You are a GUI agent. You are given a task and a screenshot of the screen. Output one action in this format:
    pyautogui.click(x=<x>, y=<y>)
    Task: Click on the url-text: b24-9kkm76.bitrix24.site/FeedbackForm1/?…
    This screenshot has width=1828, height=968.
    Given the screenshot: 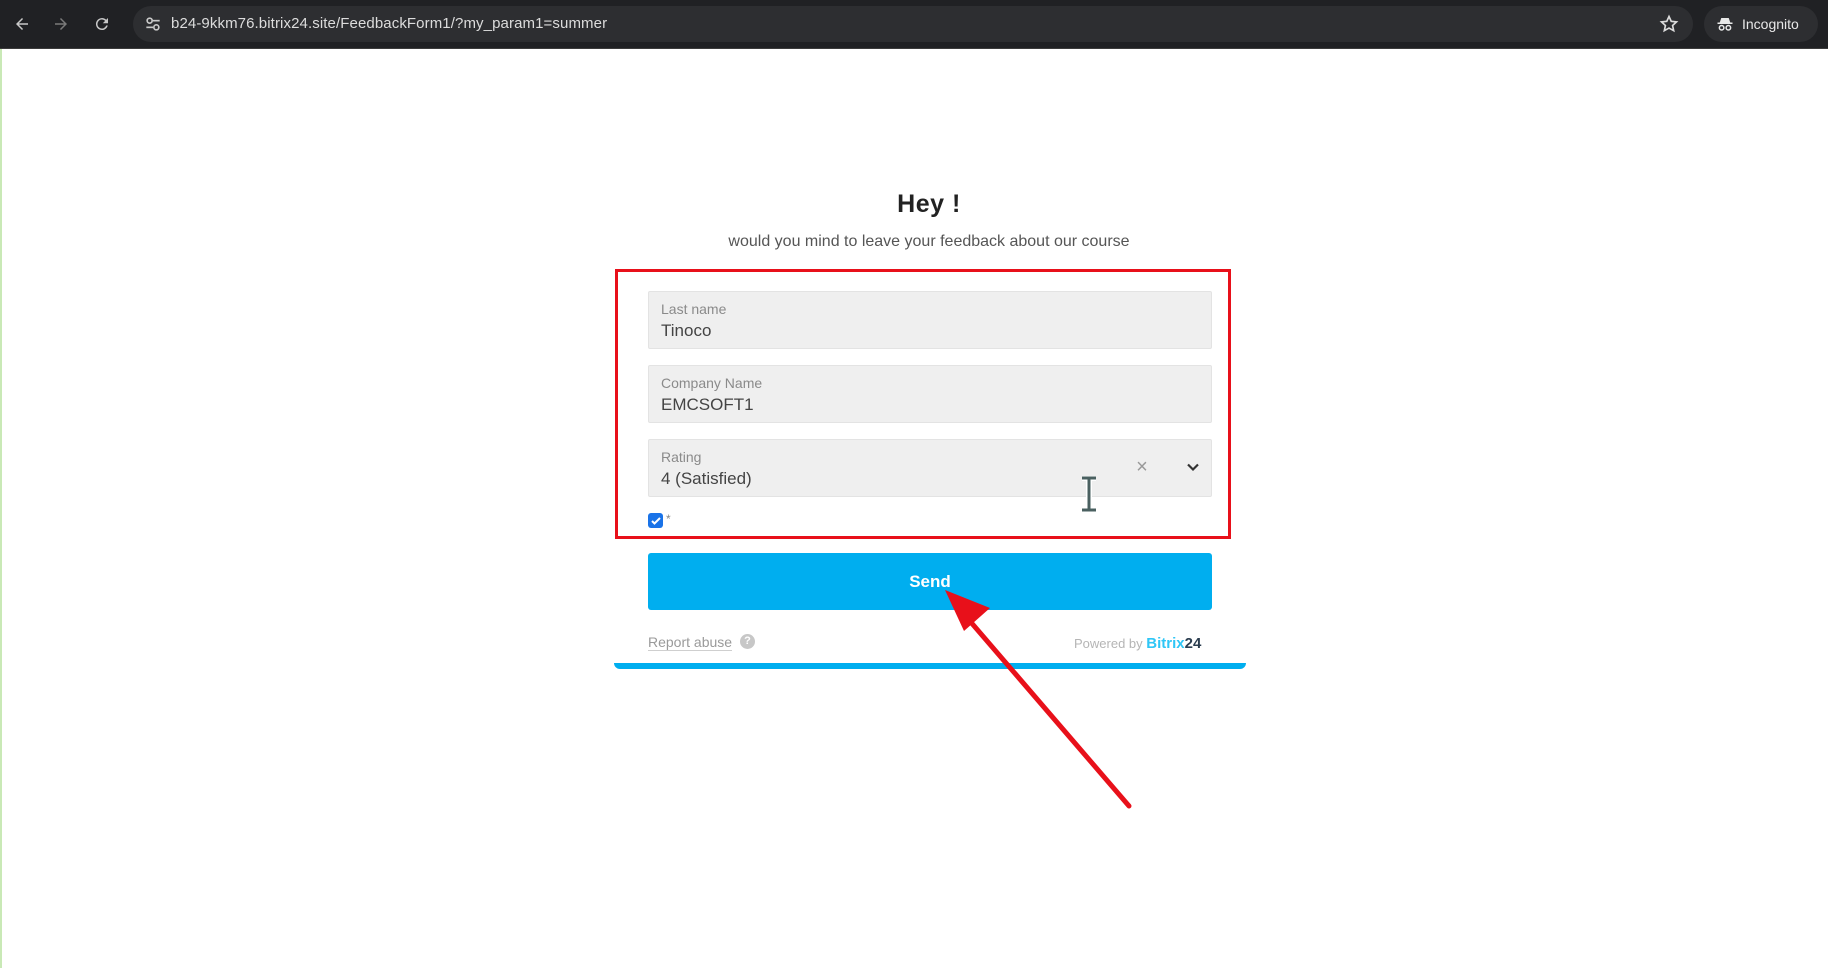 What is the action you would take?
    pyautogui.click(x=389, y=23)
    